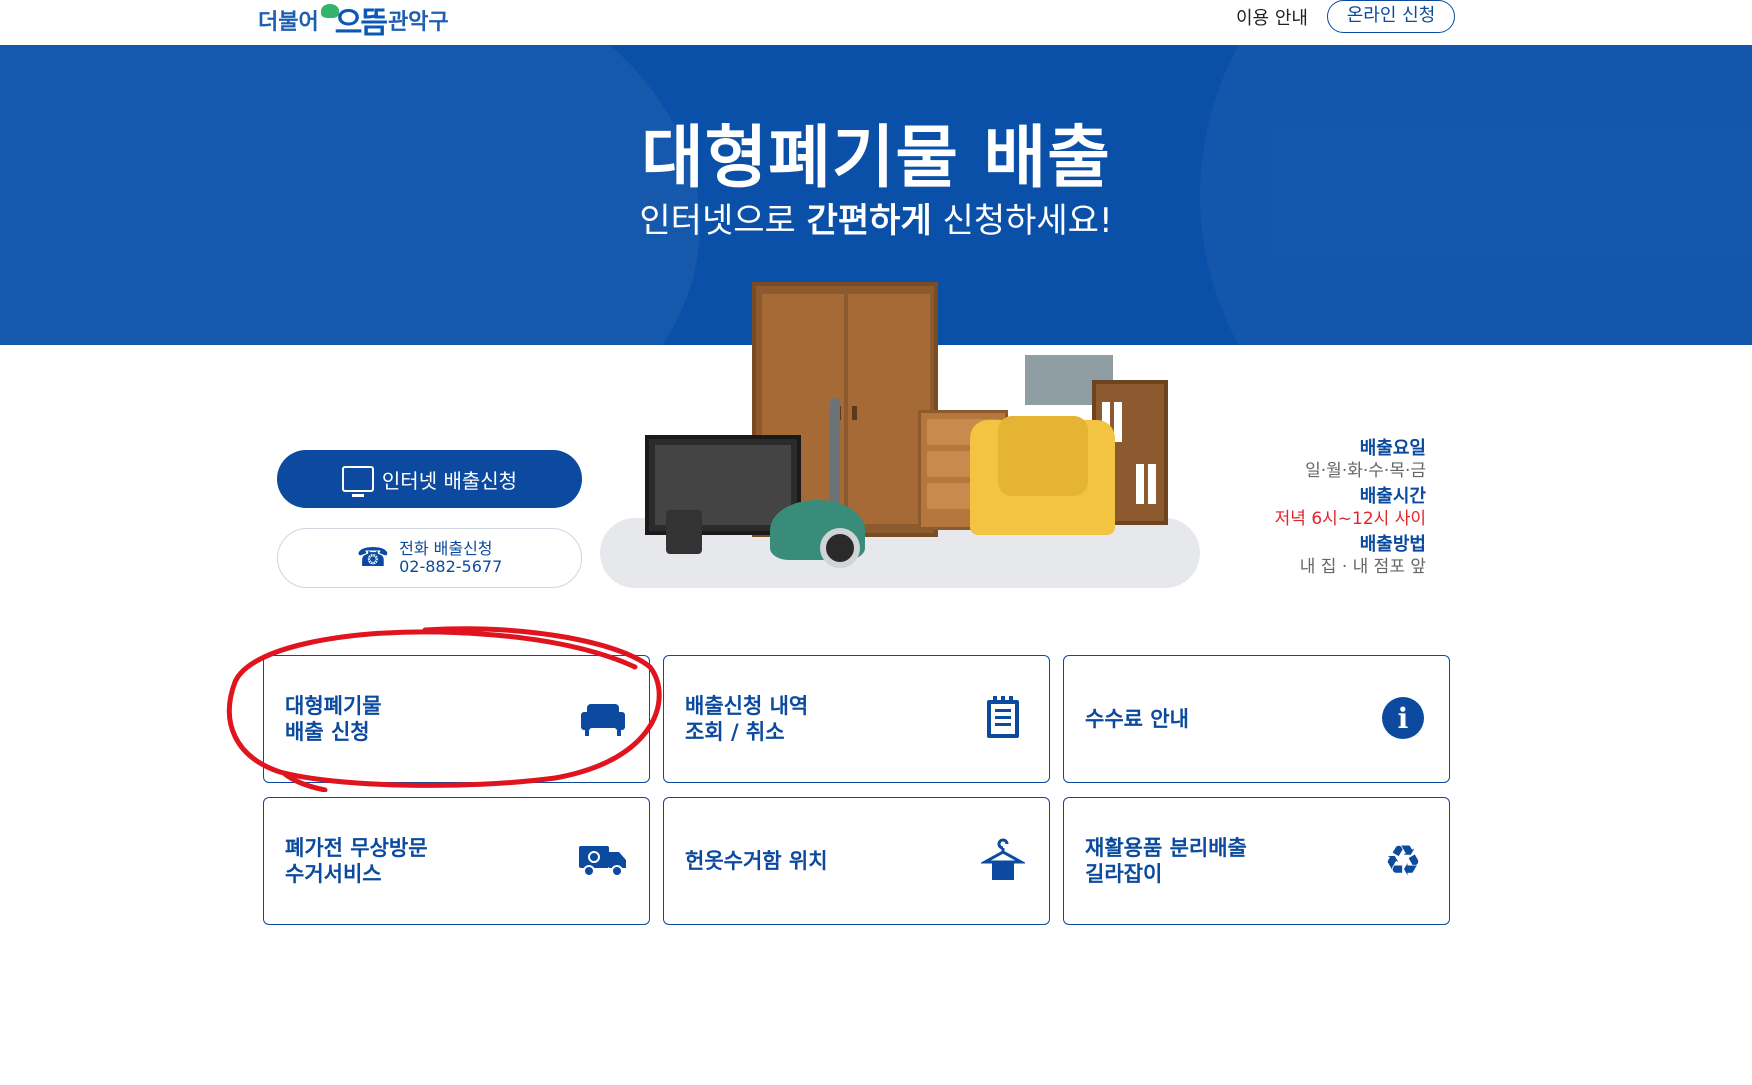 Image resolution: width=1752 pixels, height=1085 pixels. Describe the element at coordinates (1003, 860) in the screenshot. I see `hanger-icon` at that location.